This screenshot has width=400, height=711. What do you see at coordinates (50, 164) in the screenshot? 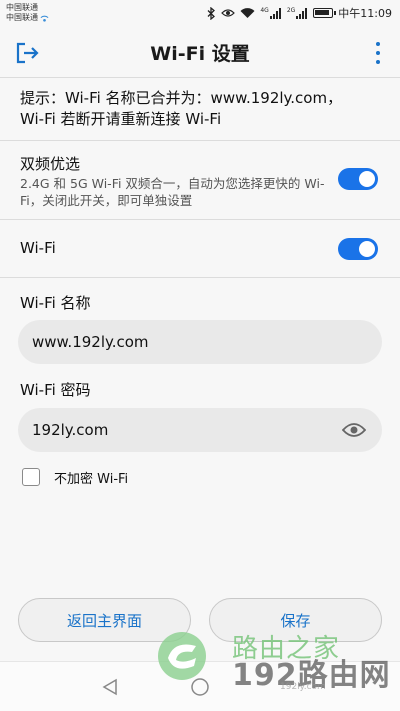
I see `dual-band-title: 双频优选` at bounding box center [50, 164].